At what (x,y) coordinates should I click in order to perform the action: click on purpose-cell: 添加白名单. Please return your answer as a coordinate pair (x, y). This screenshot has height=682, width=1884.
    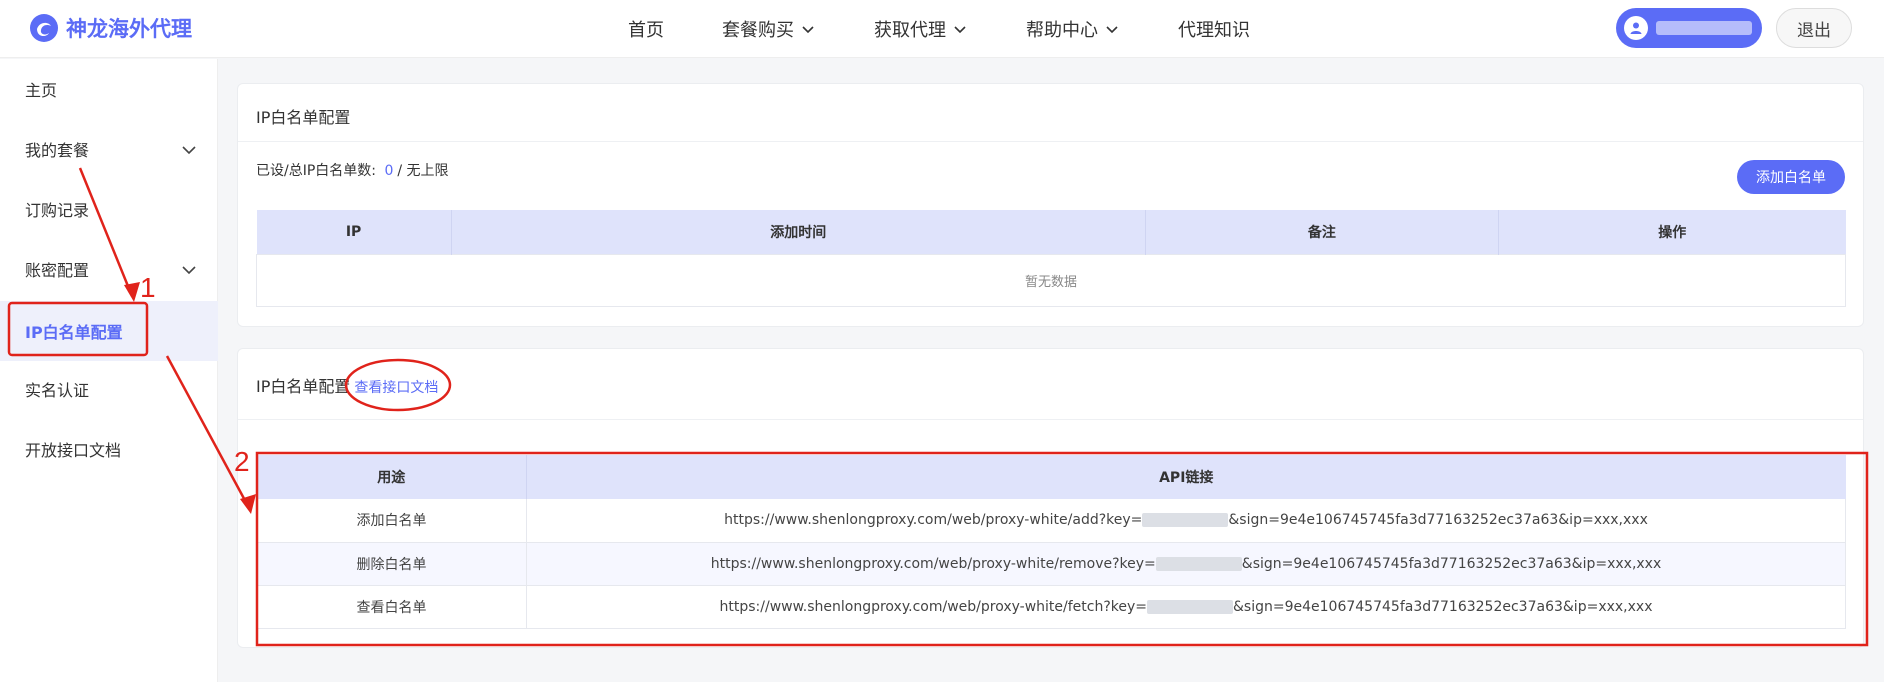
    Looking at the image, I should click on (391, 521).